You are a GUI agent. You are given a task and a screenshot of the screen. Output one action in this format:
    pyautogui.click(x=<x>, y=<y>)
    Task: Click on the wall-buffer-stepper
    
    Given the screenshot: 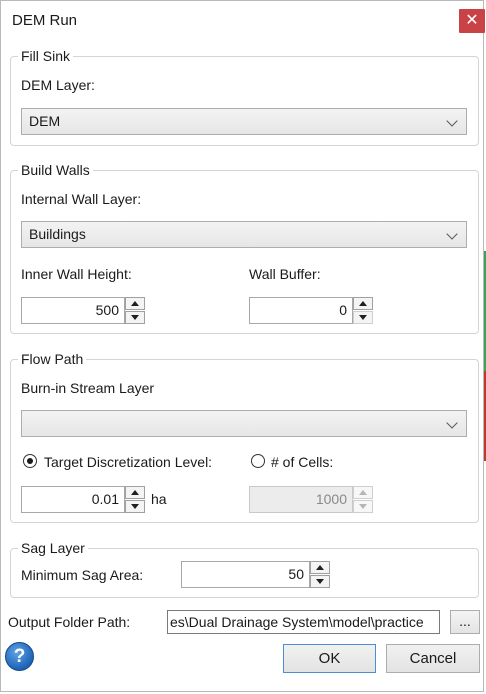 What is the action you would take?
    pyautogui.click(x=363, y=310)
    